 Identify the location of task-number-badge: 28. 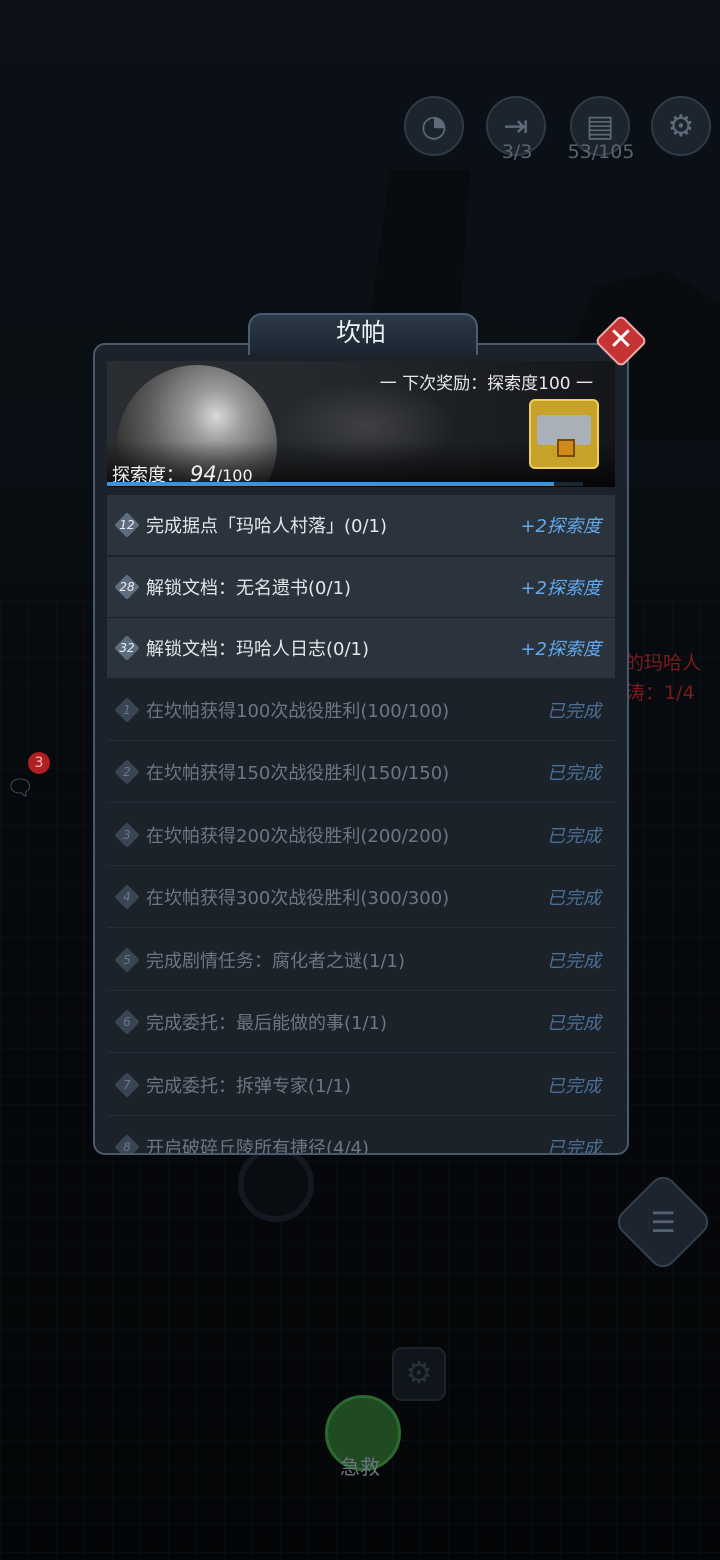
(127, 586).